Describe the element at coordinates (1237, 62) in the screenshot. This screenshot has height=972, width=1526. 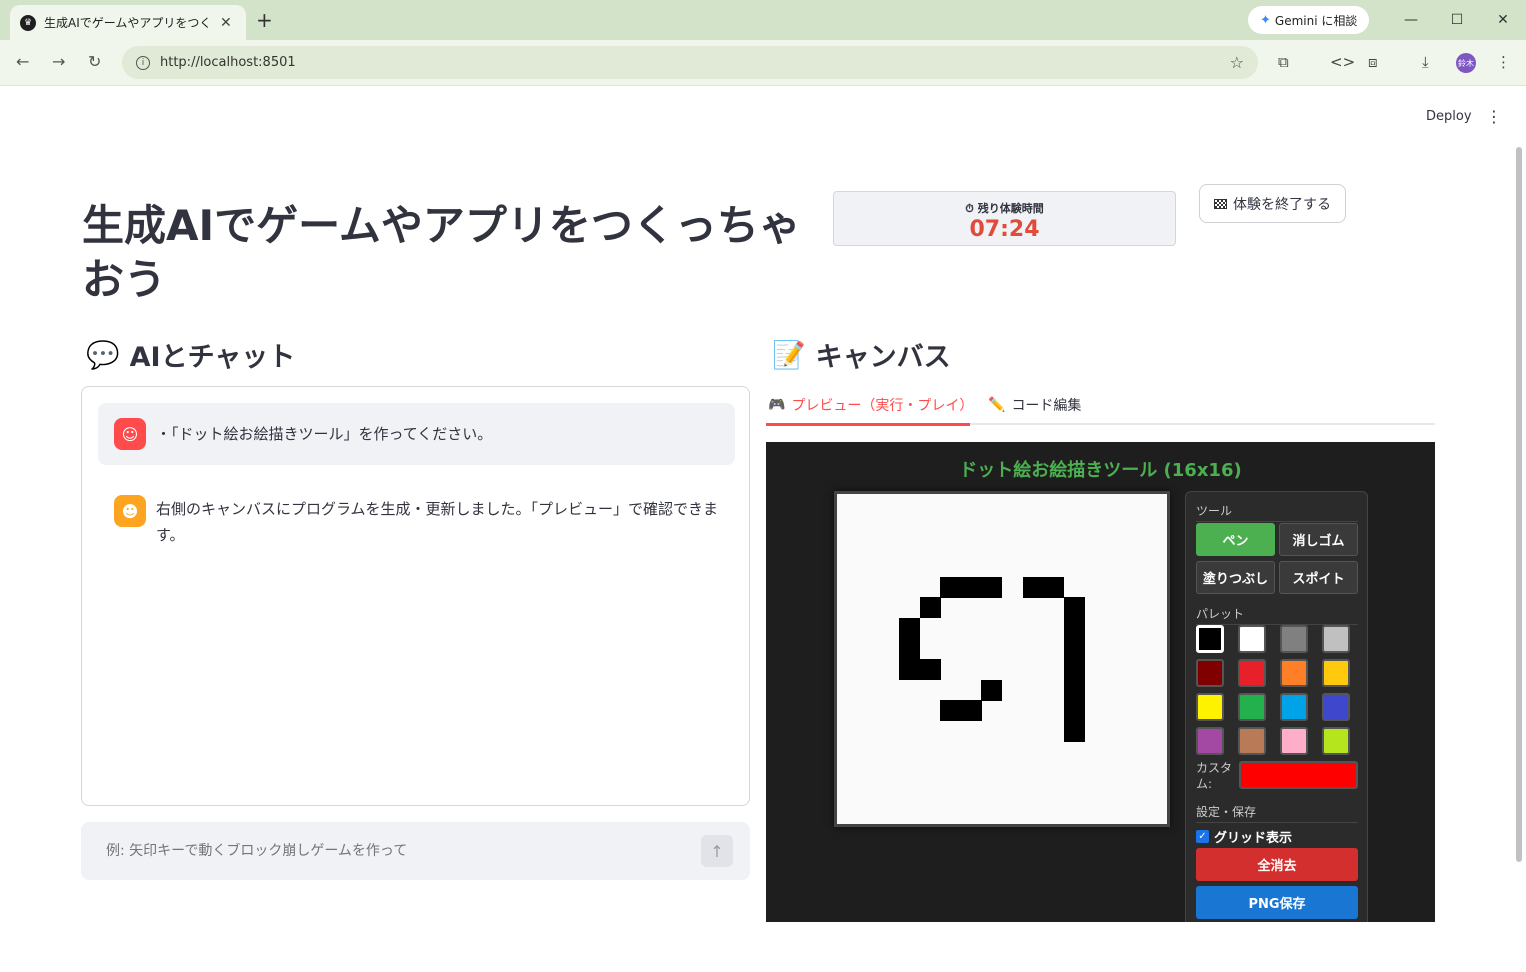
I see `bookmark-star-icon: ☆` at that location.